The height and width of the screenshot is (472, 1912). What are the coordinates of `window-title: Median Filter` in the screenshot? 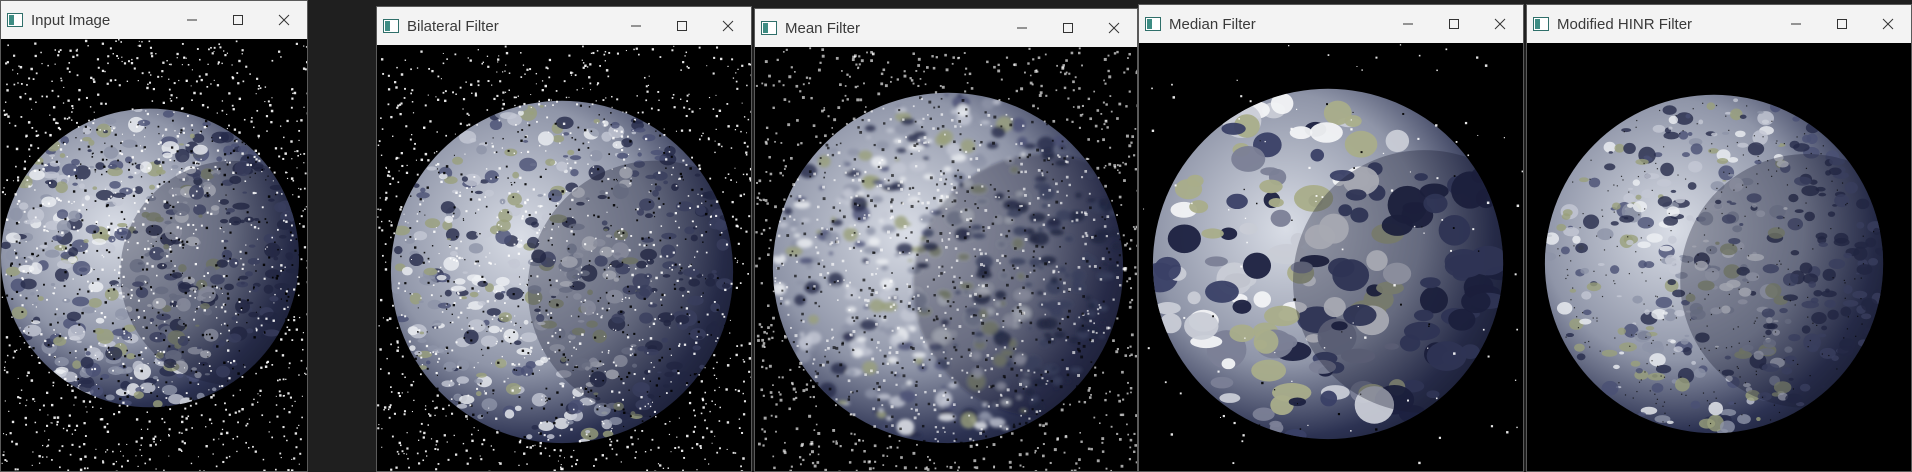 It's located at (1212, 24).